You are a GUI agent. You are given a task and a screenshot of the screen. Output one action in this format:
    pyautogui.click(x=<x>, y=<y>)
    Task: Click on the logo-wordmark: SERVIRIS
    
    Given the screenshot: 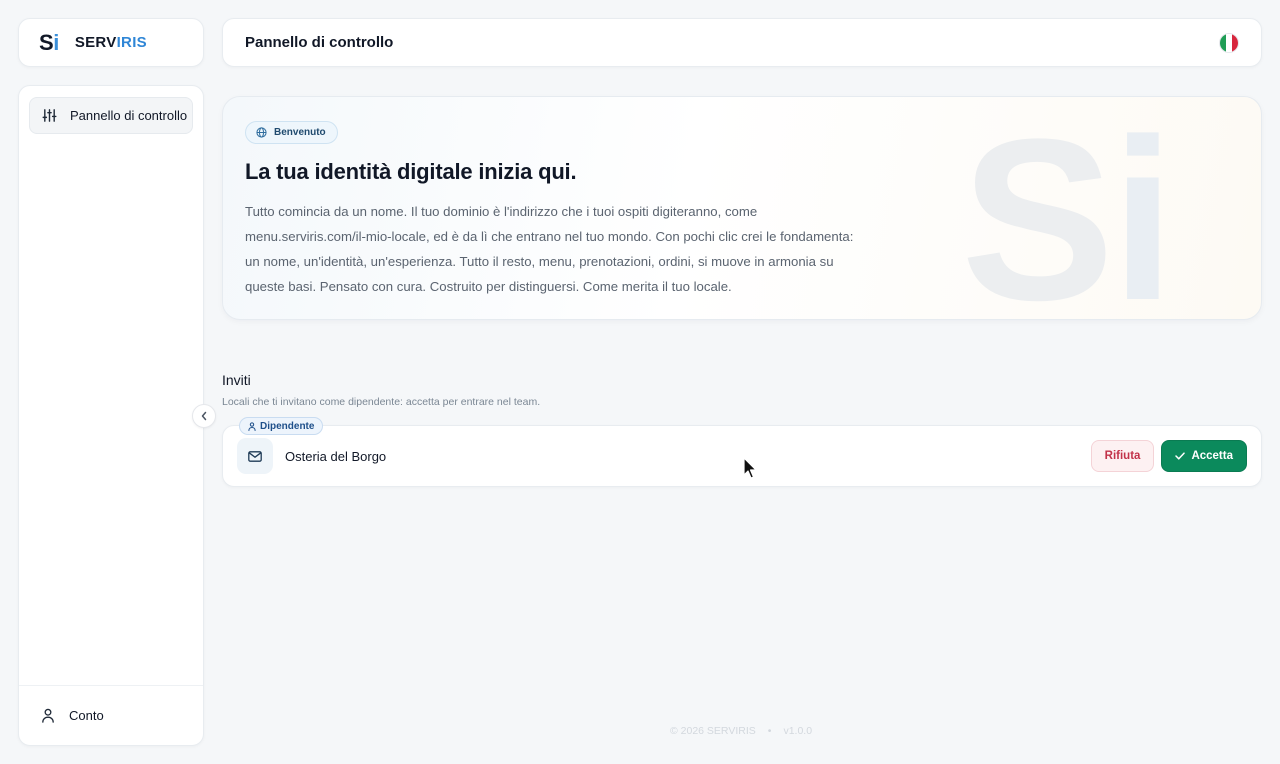 What is the action you would take?
    pyautogui.click(x=111, y=42)
    